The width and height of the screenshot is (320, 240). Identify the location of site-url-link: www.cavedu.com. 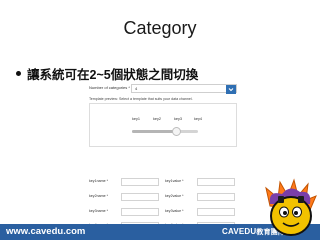
(45, 231).